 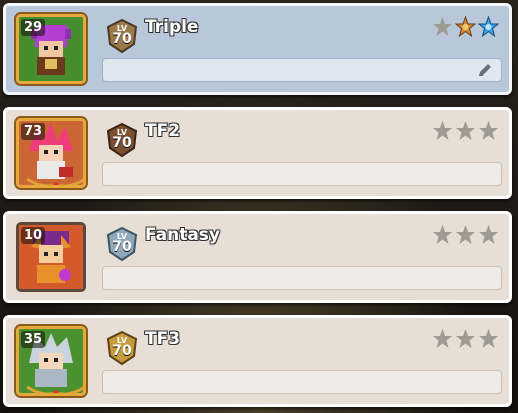 What do you see at coordinates (485, 70) in the screenshot?
I see `pencil-edit-icon` at bounding box center [485, 70].